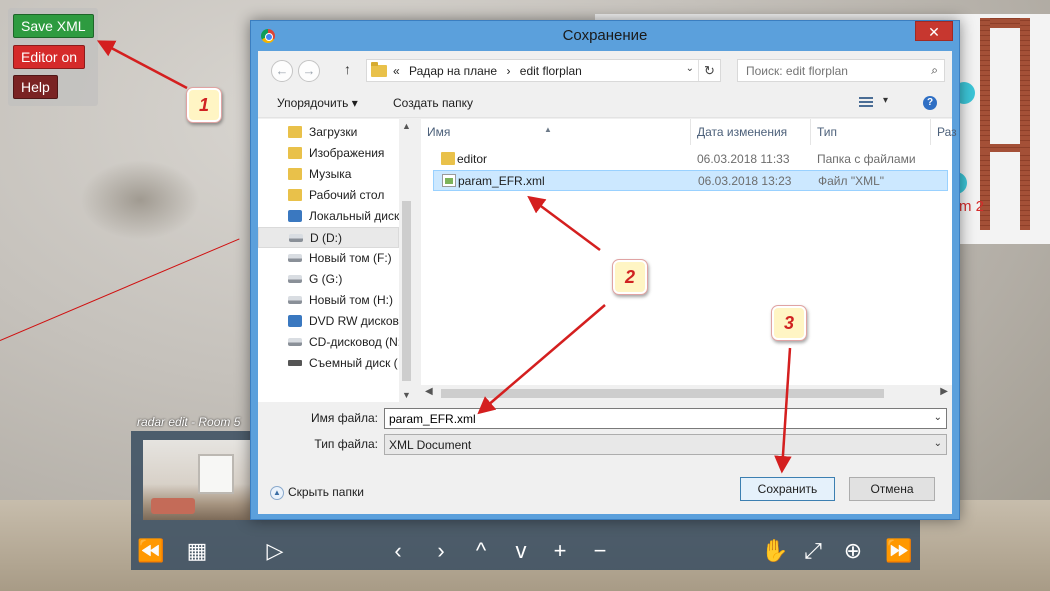 The width and height of the screenshot is (1050, 591). What do you see at coordinates (275, 551) in the screenshot?
I see `play-icon: ▷` at bounding box center [275, 551].